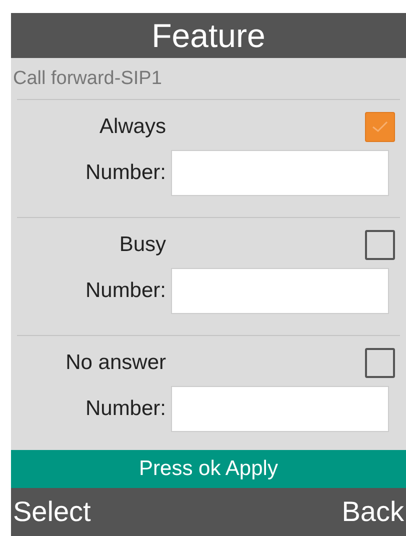  I want to click on option-label: Always, so click(132, 127).